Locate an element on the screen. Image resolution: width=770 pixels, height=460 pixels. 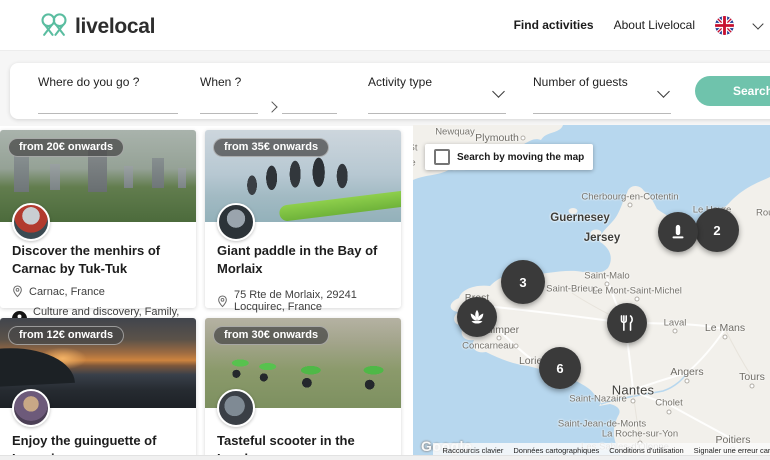
map-cluster-marker: 6 is located at coordinates (560, 368).